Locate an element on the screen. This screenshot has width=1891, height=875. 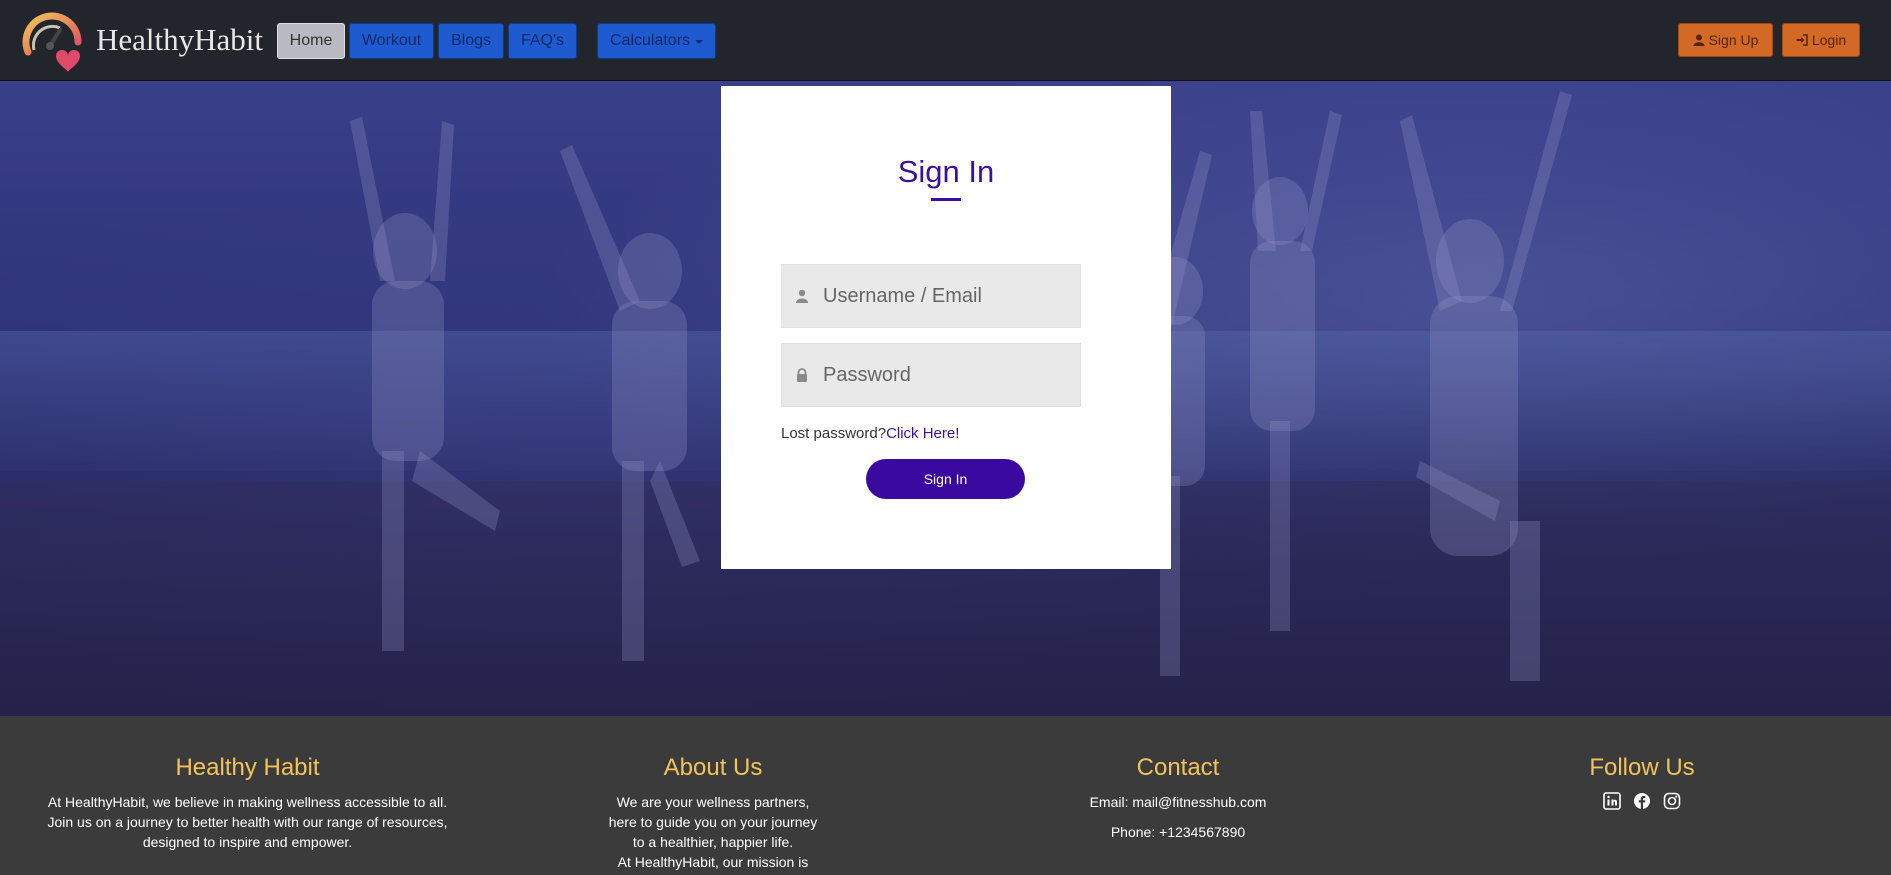
lost-password-row: Lost password?Click Here! is located at coordinates (870, 433).